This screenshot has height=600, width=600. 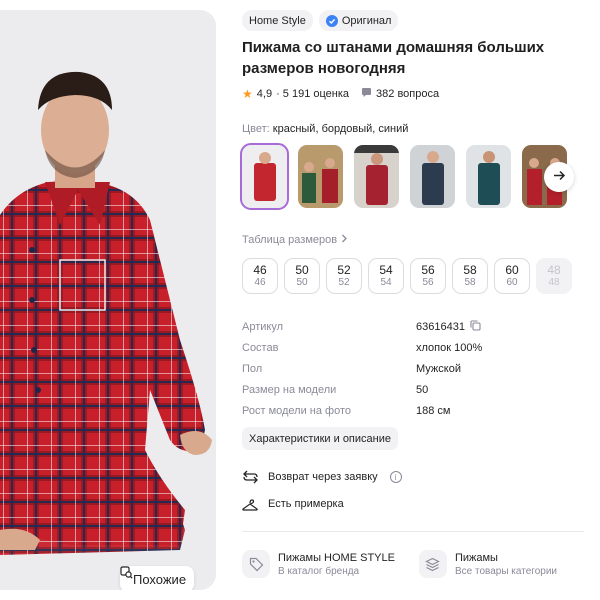 What do you see at coordinates (428, 270) in the screenshot?
I see `size-ru: 56` at bounding box center [428, 270].